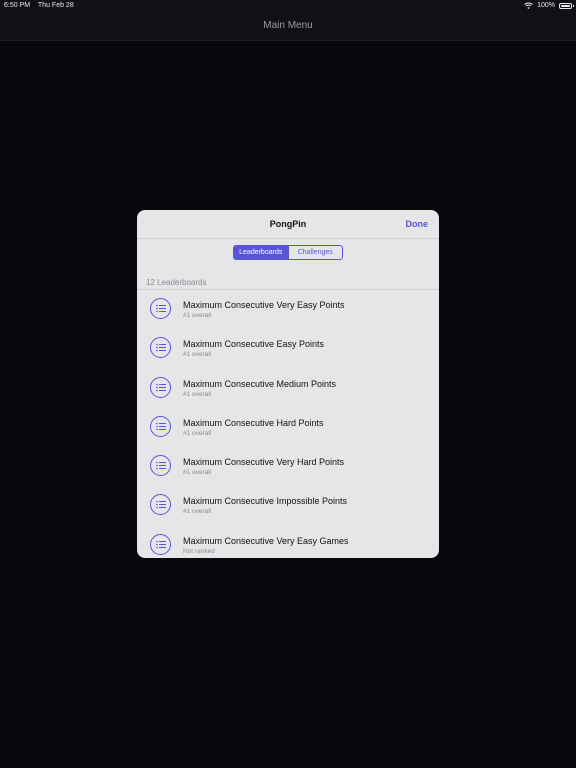  I want to click on row-title: Maximum Consecutive Very Hard Points, so click(264, 462).